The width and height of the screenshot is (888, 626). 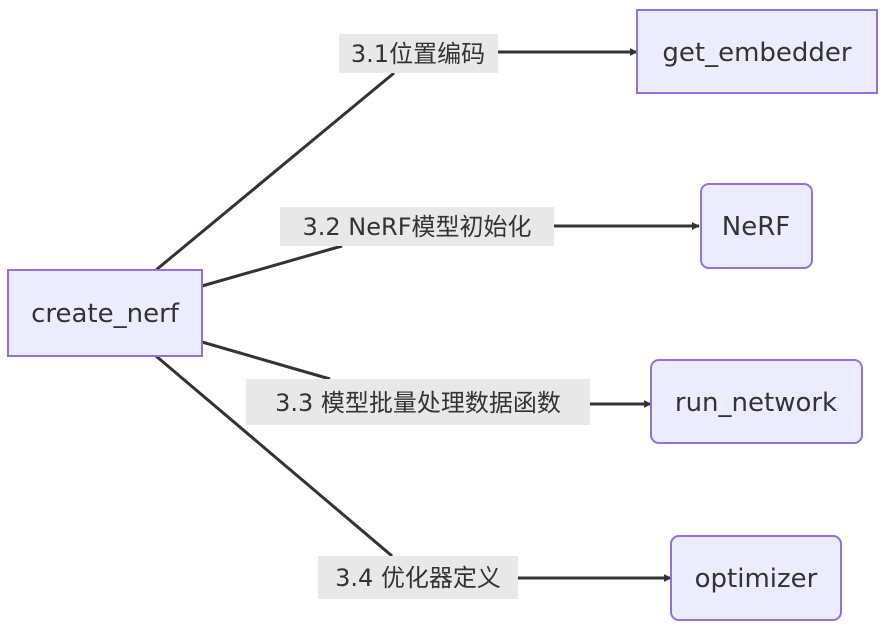 I want to click on node-get-embedder: get_embedder, so click(x=757, y=51).